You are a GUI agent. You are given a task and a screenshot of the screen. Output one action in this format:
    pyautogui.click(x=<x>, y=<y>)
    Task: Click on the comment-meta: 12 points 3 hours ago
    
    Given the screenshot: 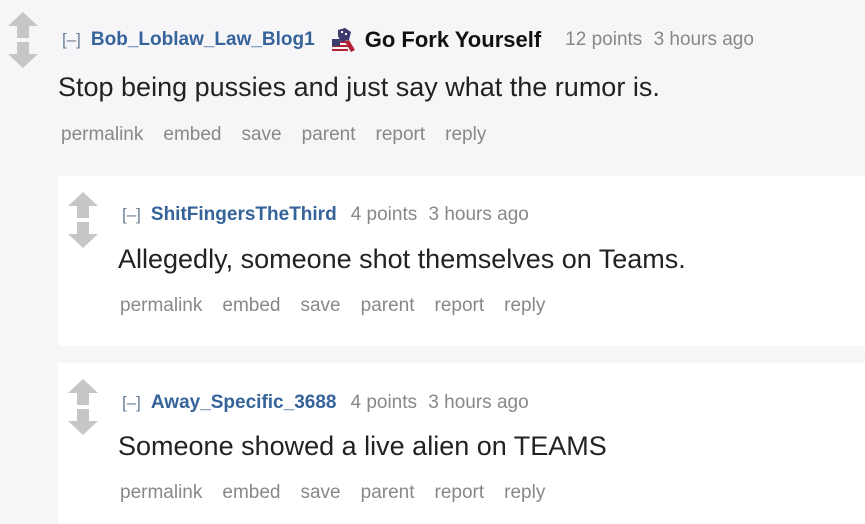 What is the action you would take?
    pyautogui.click(x=659, y=40)
    